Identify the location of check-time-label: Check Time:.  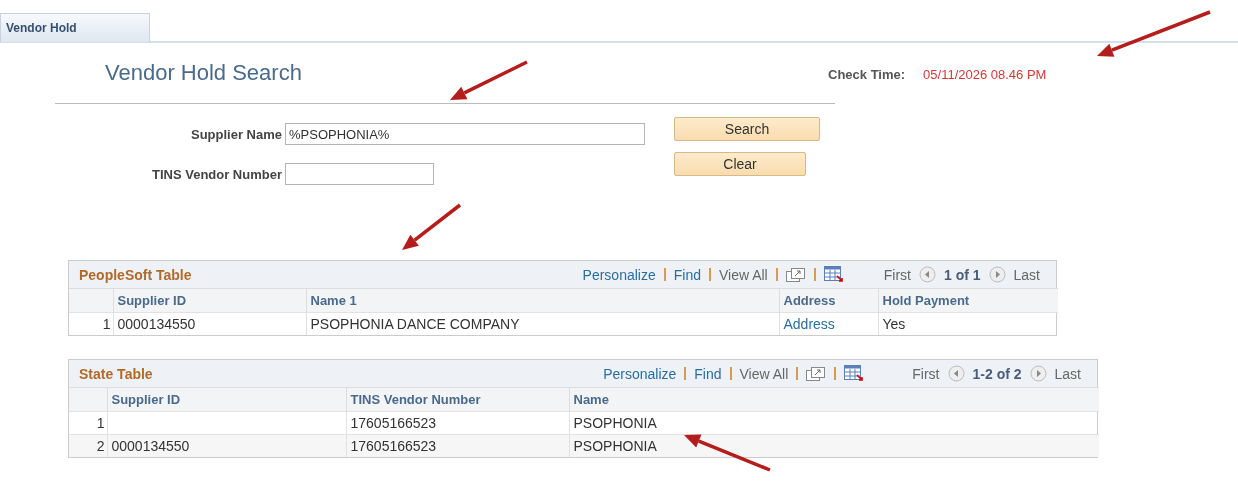
(867, 74).